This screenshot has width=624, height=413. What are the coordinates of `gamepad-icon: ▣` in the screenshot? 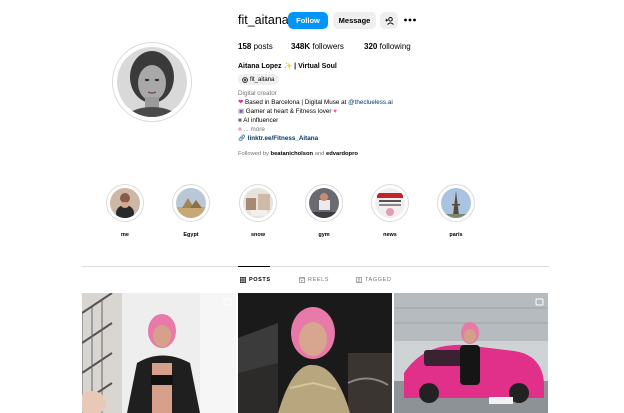 It's located at (241, 111).